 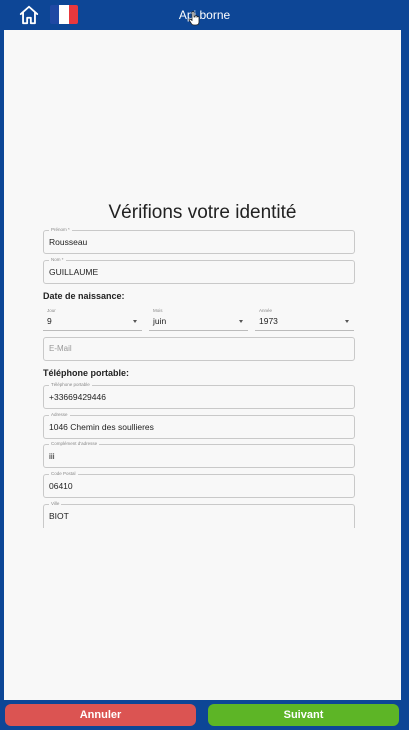 I want to click on email-placeholder: E-Mail, so click(x=60, y=348).